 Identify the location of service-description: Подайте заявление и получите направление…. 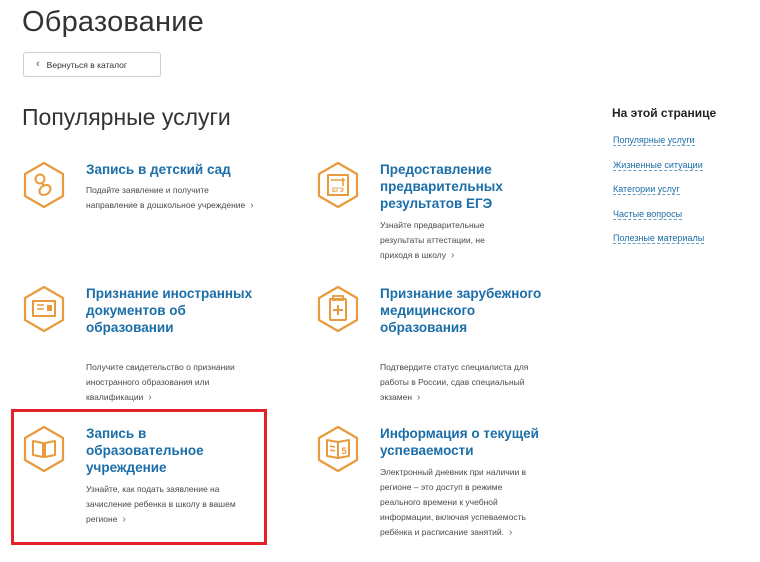
(170, 198).